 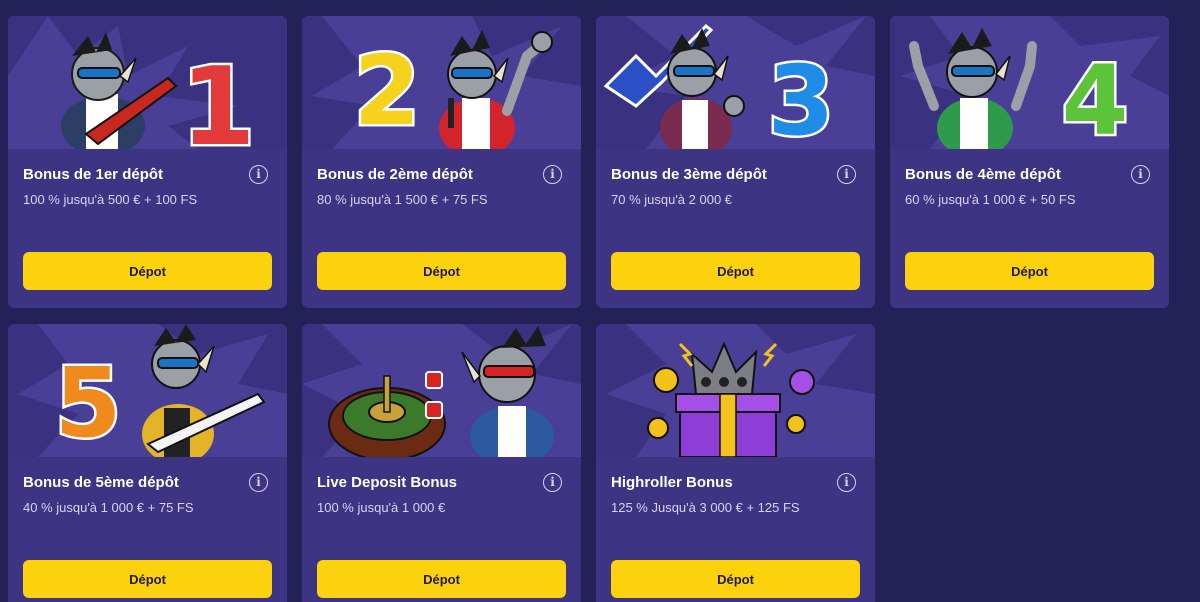 I want to click on bonus-art: 3, so click(x=735, y=82).